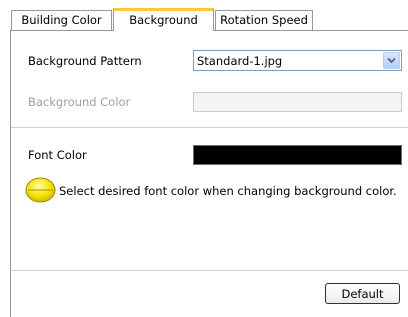 The width and height of the screenshot is (408, 317). I want to click on tab-rotation-speed: Rotation Speed, so click(264, 20).